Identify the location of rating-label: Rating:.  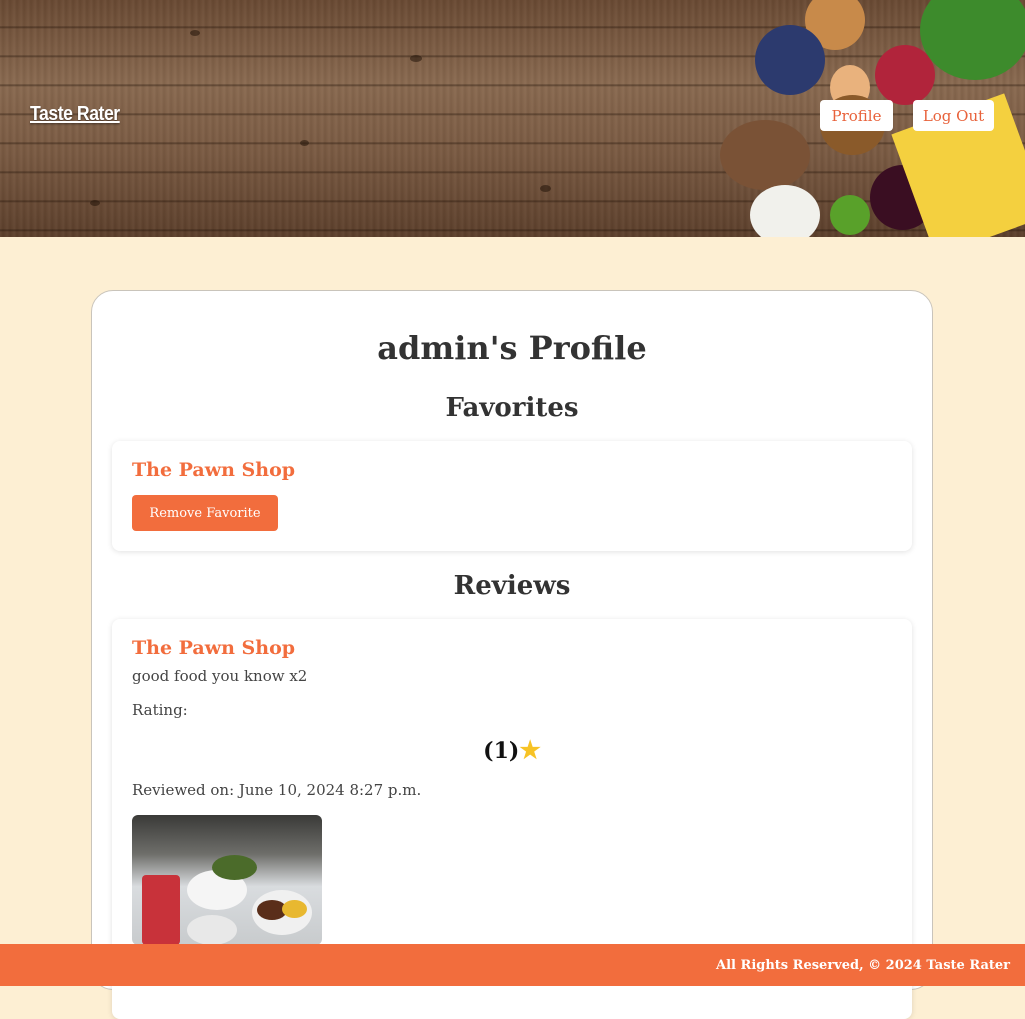
(160, 710).